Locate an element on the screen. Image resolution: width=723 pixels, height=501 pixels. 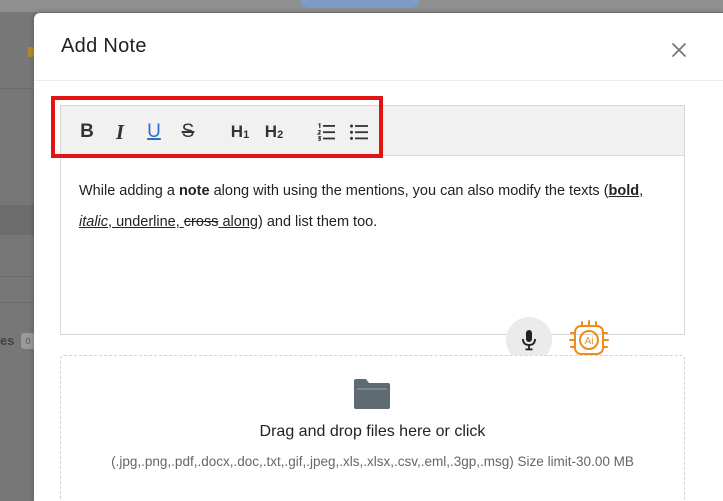
dropzone-title: Drag and drop files here or click is located at coordinates (372, 431).